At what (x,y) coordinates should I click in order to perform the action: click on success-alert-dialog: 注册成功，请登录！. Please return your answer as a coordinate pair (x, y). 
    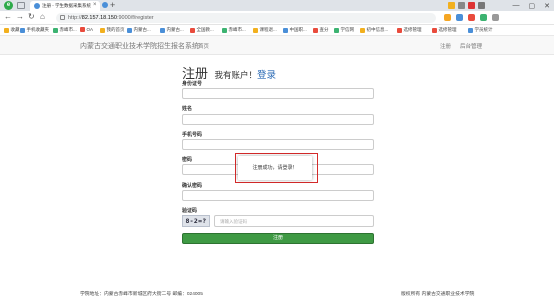
    Looking at the image, I should click on (275, 168).